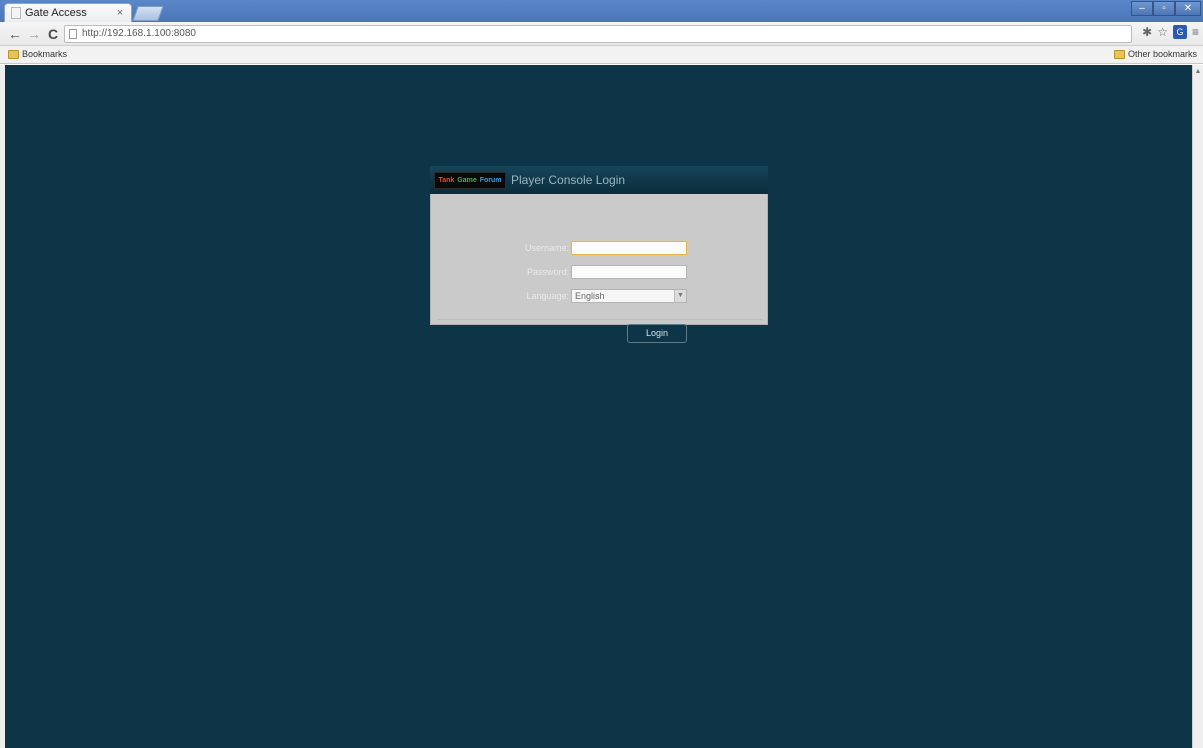 Image resolution: width=1203 pixels, height=748 pixels. I want to click on language-select: English ▼, so click(629, 296).